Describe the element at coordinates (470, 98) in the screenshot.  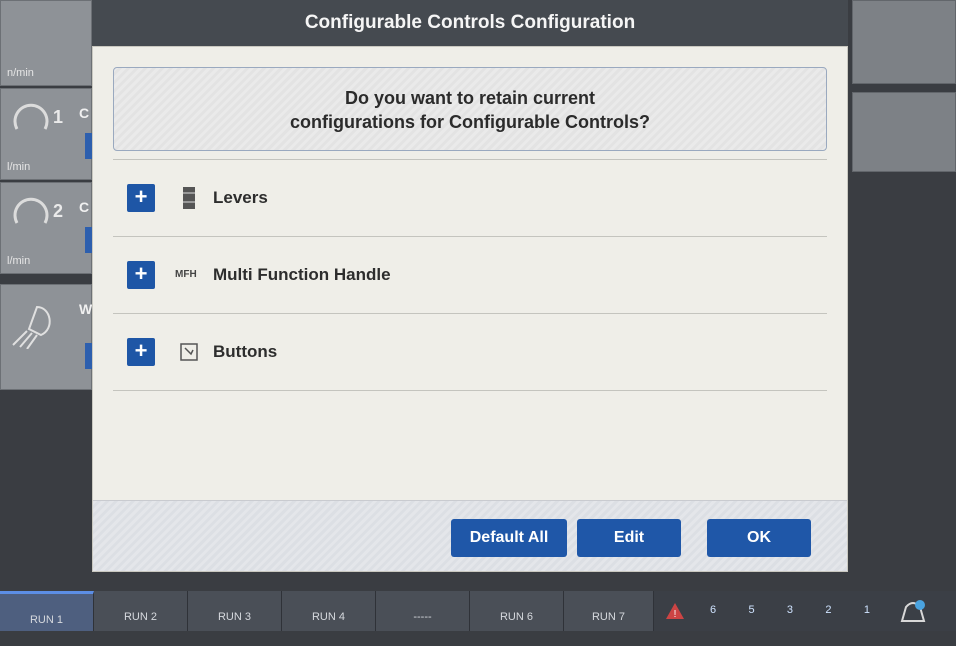
I see `question-line-1: Do you want to retain current` at that location.